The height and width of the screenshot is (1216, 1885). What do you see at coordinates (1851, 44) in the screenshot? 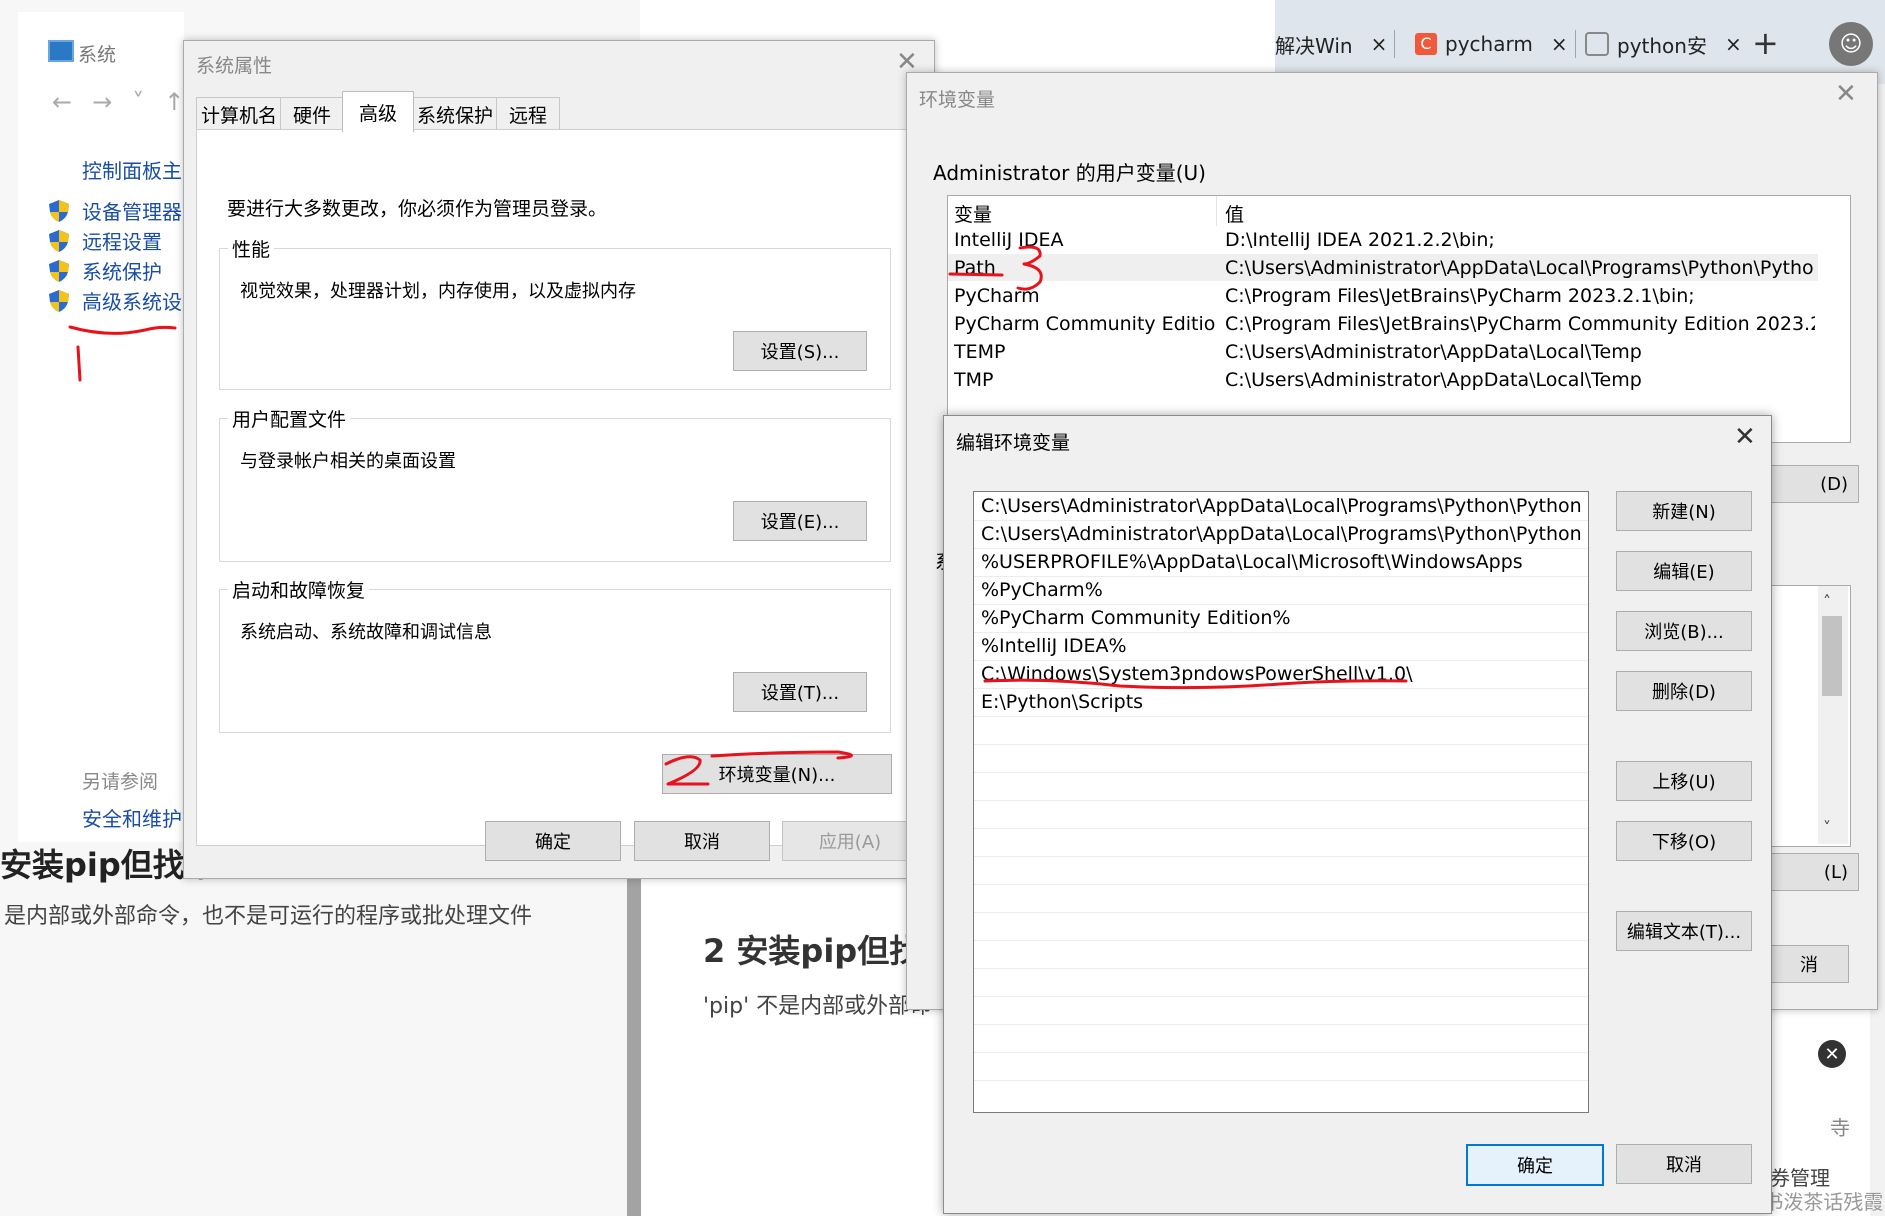
I see `profile-avatar: ☺` at bounding box center [1851, 44].